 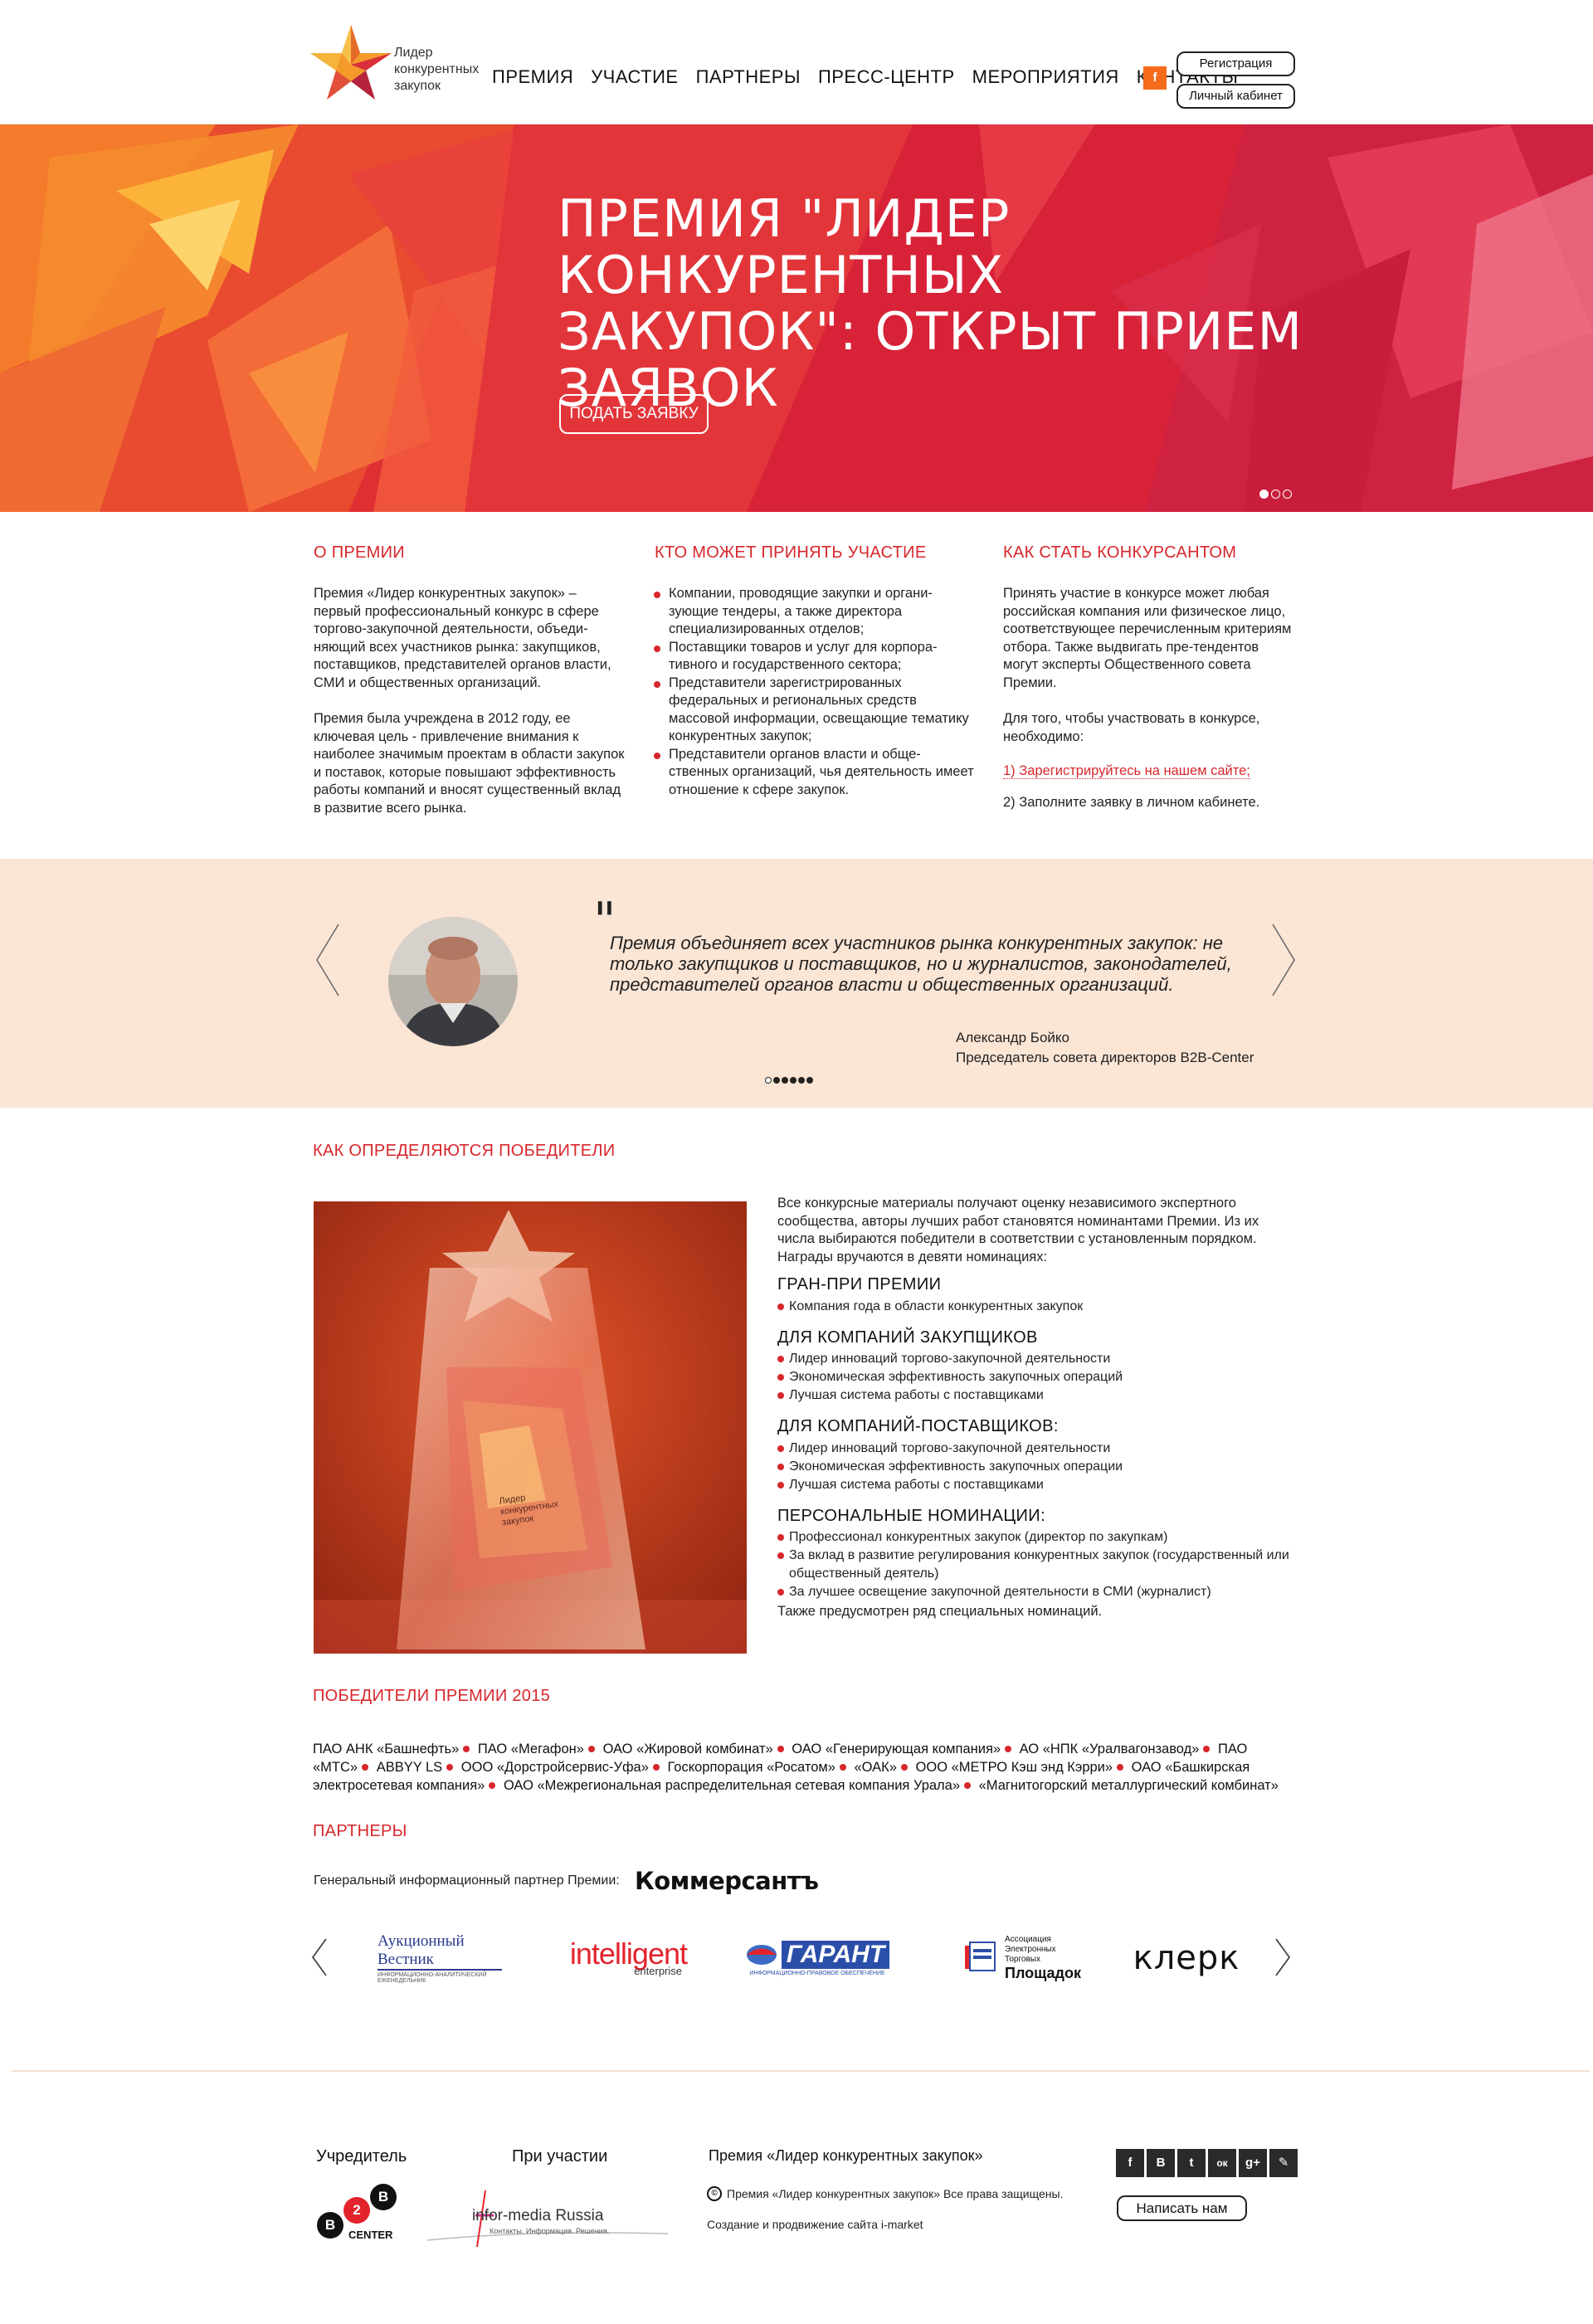 I want to click on group-title: ГРАН-ПРИ ПРЕМИИ, so click(x=859, y=1284).